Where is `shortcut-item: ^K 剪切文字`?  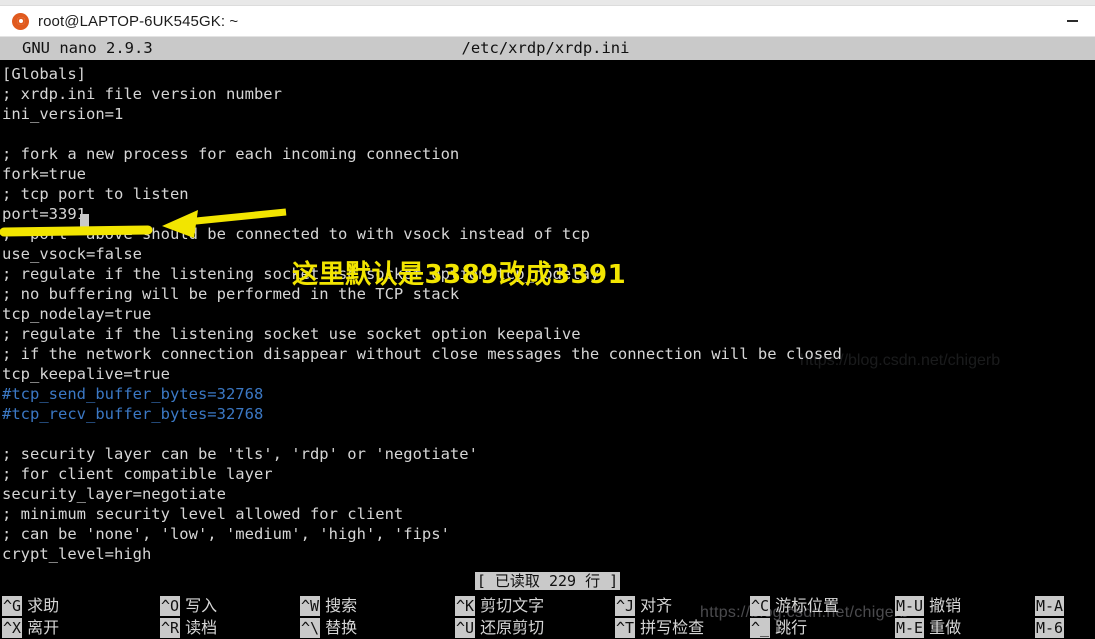
shortcut-item: ^K 剪切文字 is located at coordinates (499, 606).